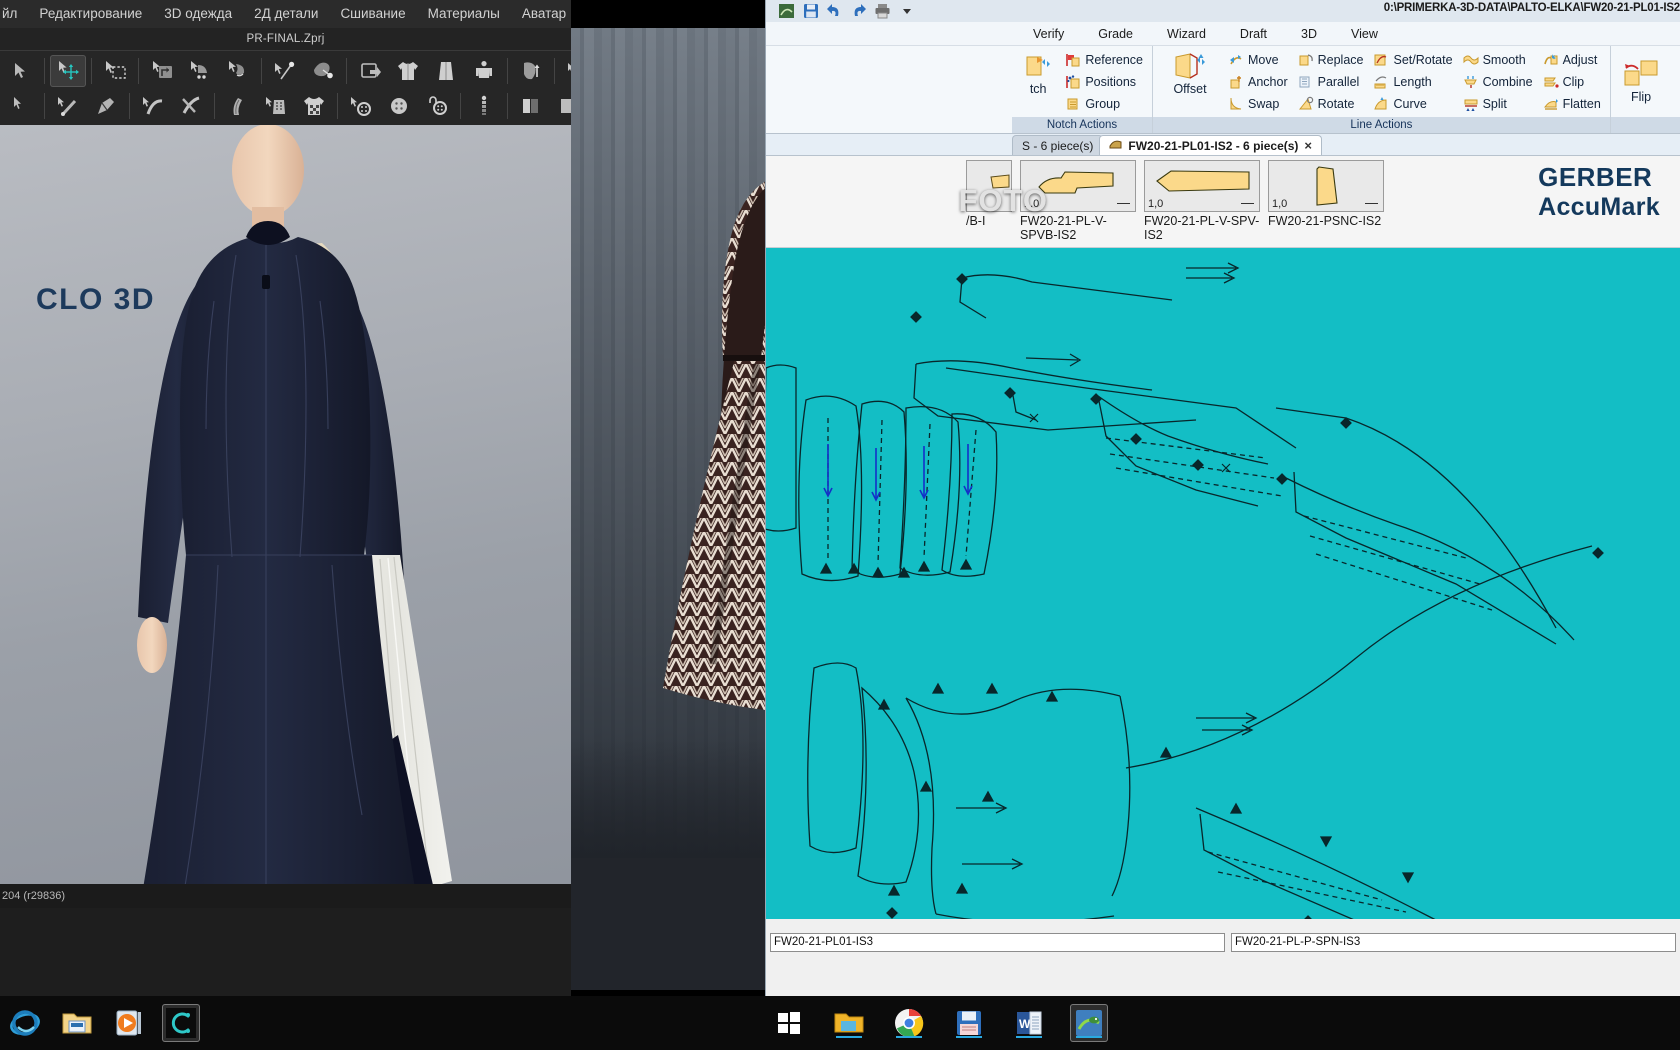  Describe the element at coordinates (129, 1023) in the screenshot. I see `media-player-icon` at that location.